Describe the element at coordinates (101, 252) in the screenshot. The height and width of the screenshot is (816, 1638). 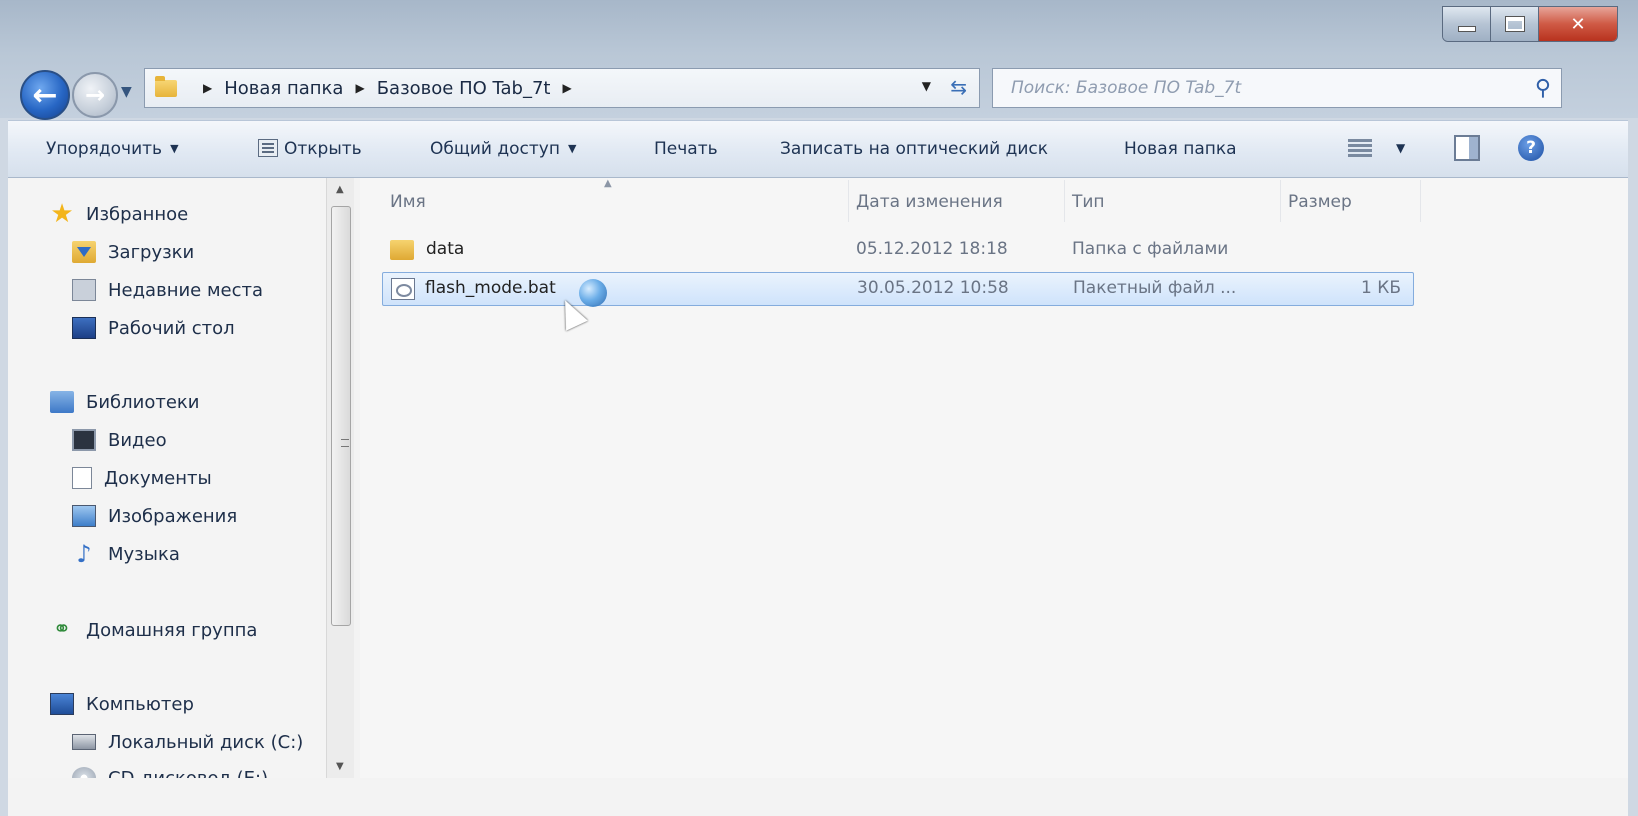
I see `sidebar-item-downloads: Загрузки` at that location.